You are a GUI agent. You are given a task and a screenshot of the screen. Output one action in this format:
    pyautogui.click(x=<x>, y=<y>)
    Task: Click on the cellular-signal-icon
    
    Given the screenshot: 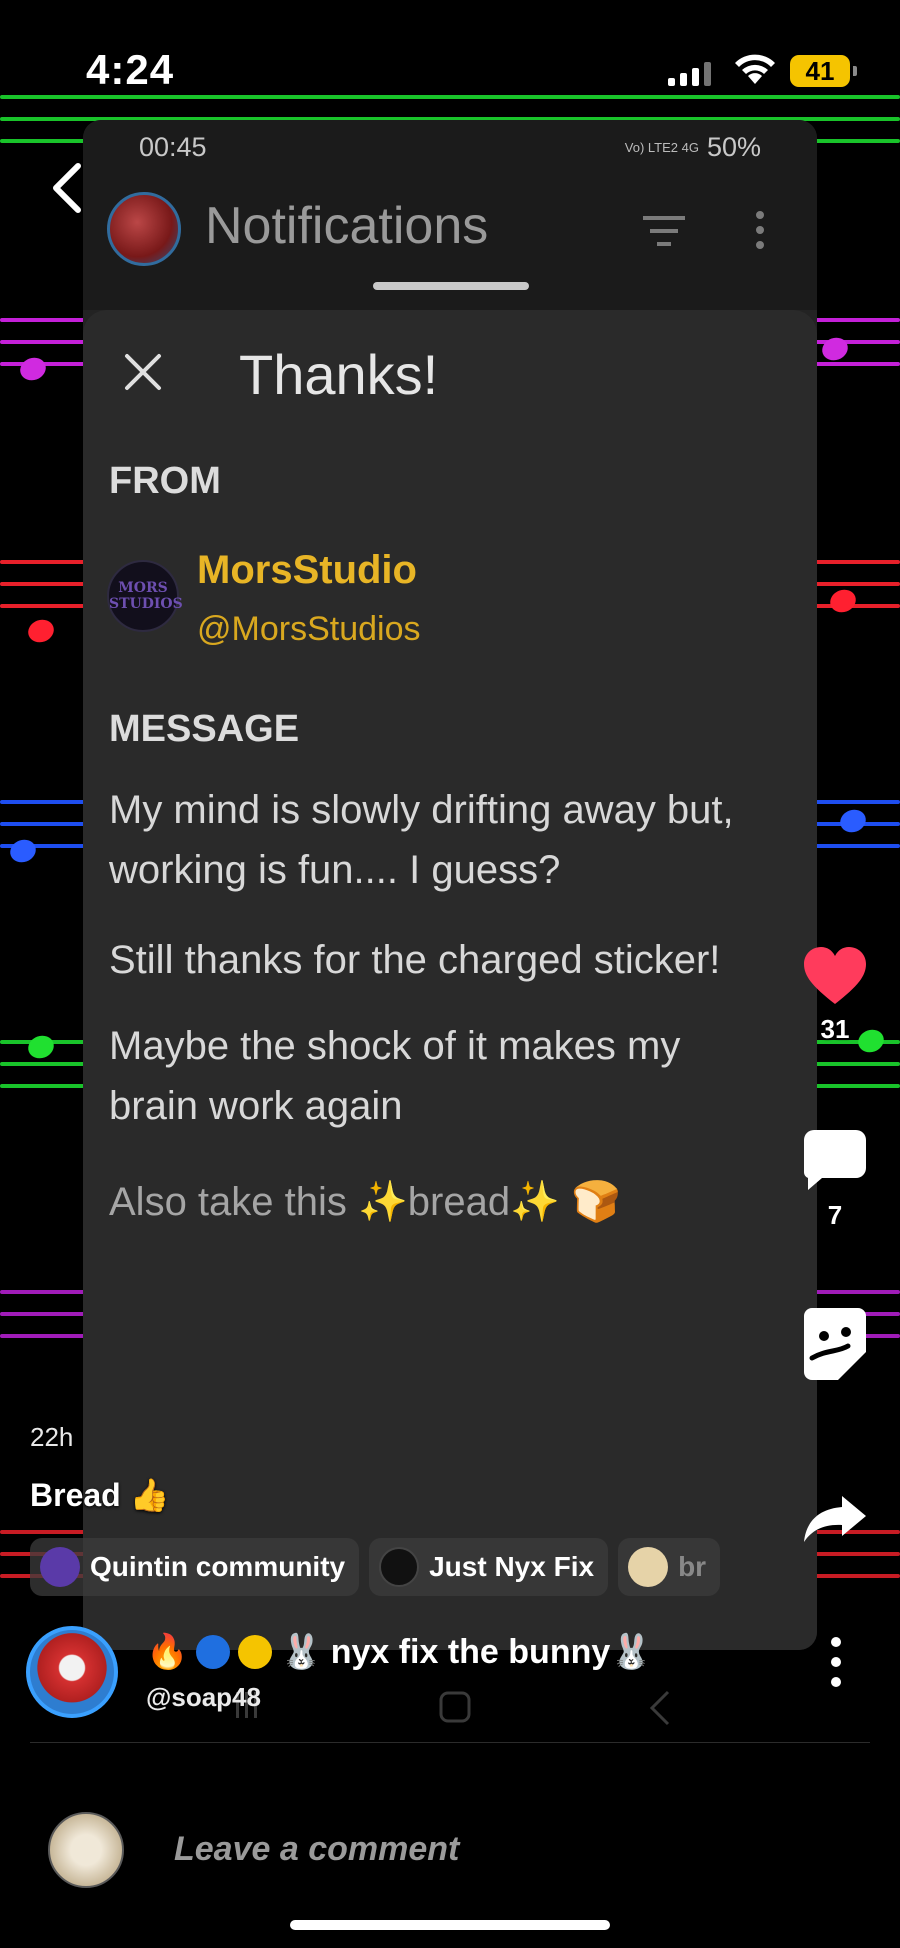 What is the action you would take?
    pyautogui.click(x=689, y=74)
    